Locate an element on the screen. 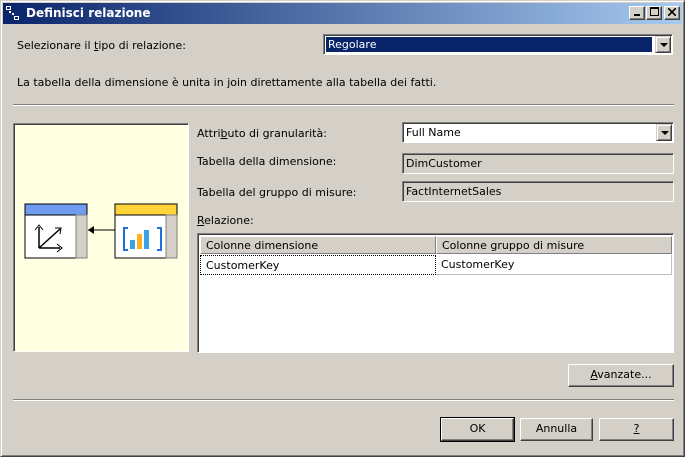  close-icon is located at coordinates (672, 11).